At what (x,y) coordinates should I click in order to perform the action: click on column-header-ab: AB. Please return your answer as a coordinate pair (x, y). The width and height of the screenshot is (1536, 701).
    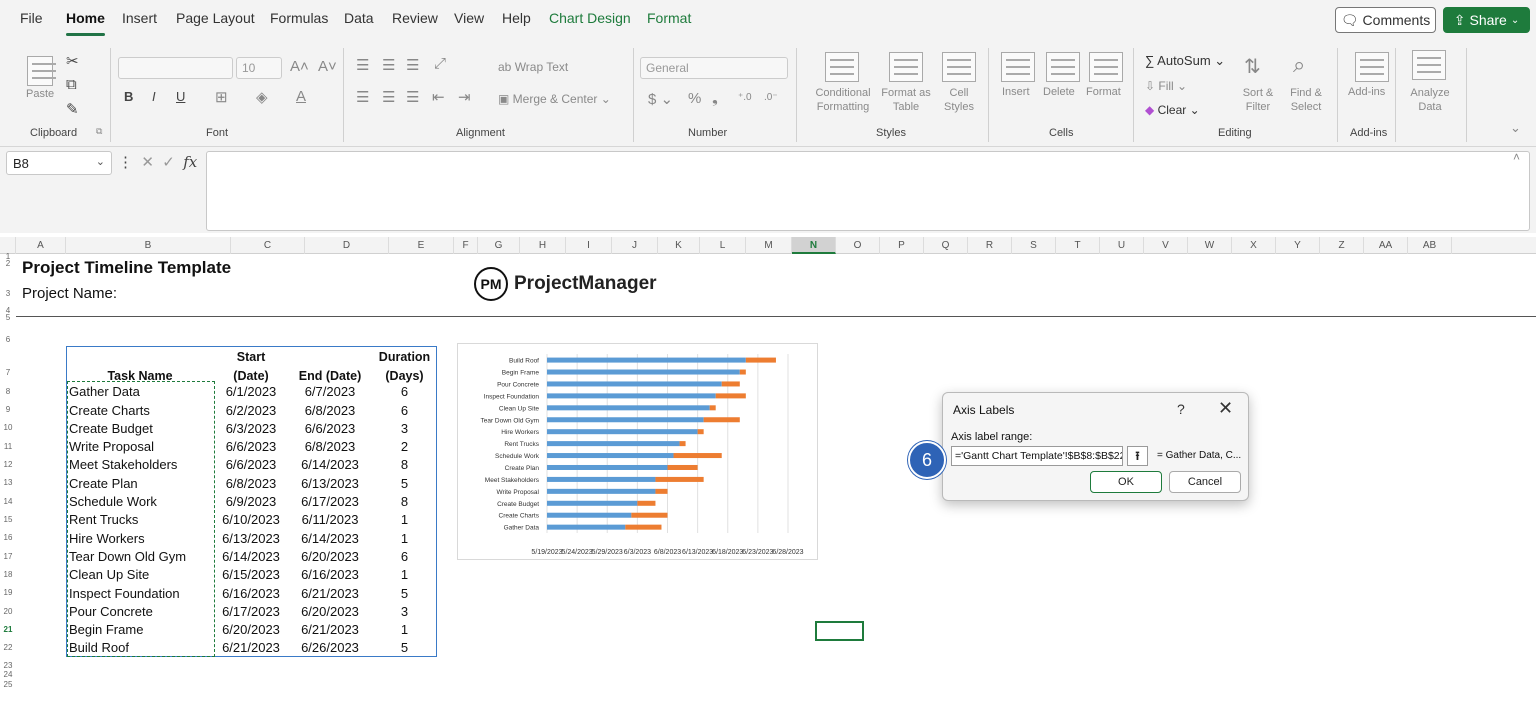
    Looking at the image, I should click on (1430, 245).